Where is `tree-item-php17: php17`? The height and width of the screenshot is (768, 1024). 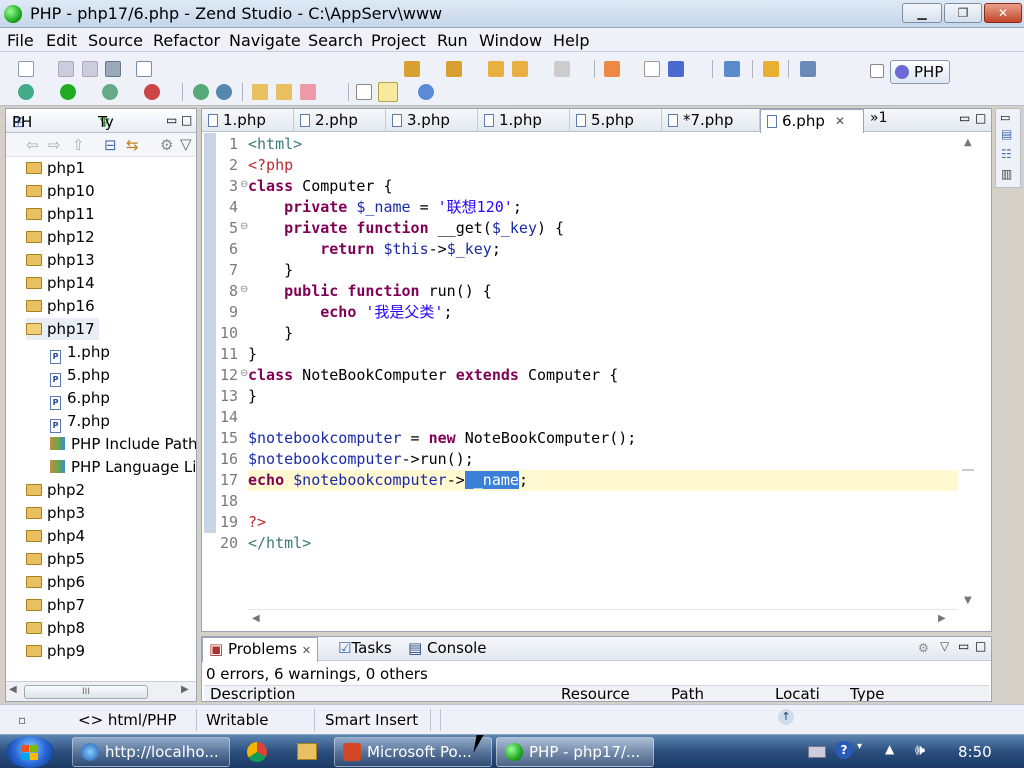 tree-item-php17: php17 is located at coordinates (62, 329).